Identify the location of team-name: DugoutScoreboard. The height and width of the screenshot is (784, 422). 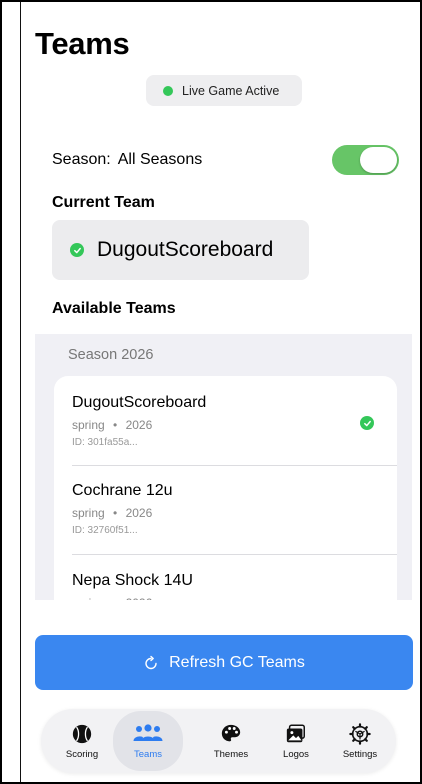
(139, 402).